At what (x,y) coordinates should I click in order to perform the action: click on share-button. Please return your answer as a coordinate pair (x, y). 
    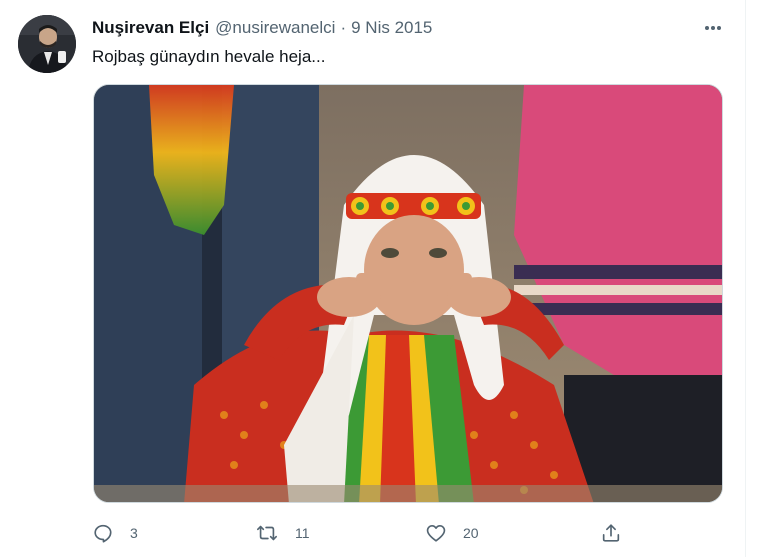
    Looking at the image, I should click on (611, 533).